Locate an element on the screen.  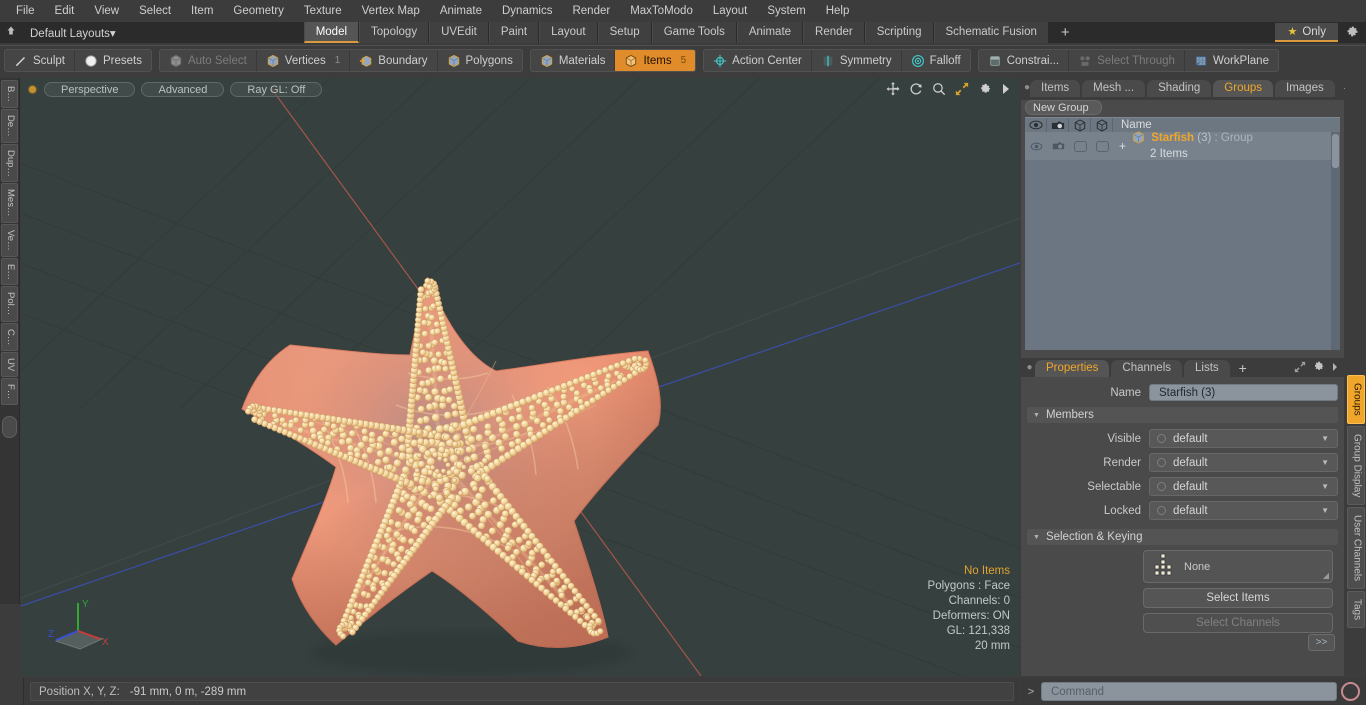
position-readout: Position X, Y, Z: -91 mm, 0 m, -289 mm is located at coordinates (522, 691).